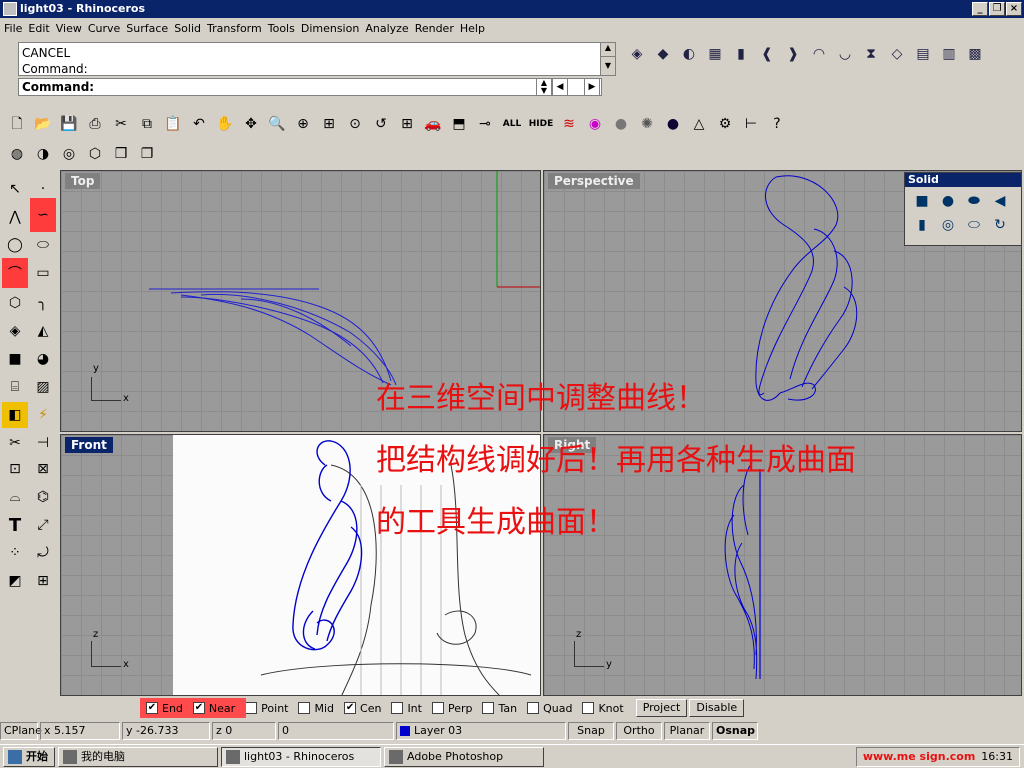 Image resolution: width=1024 pixels, height=768 pixels. I want to click on clock: 16:31, so click(997, 757).